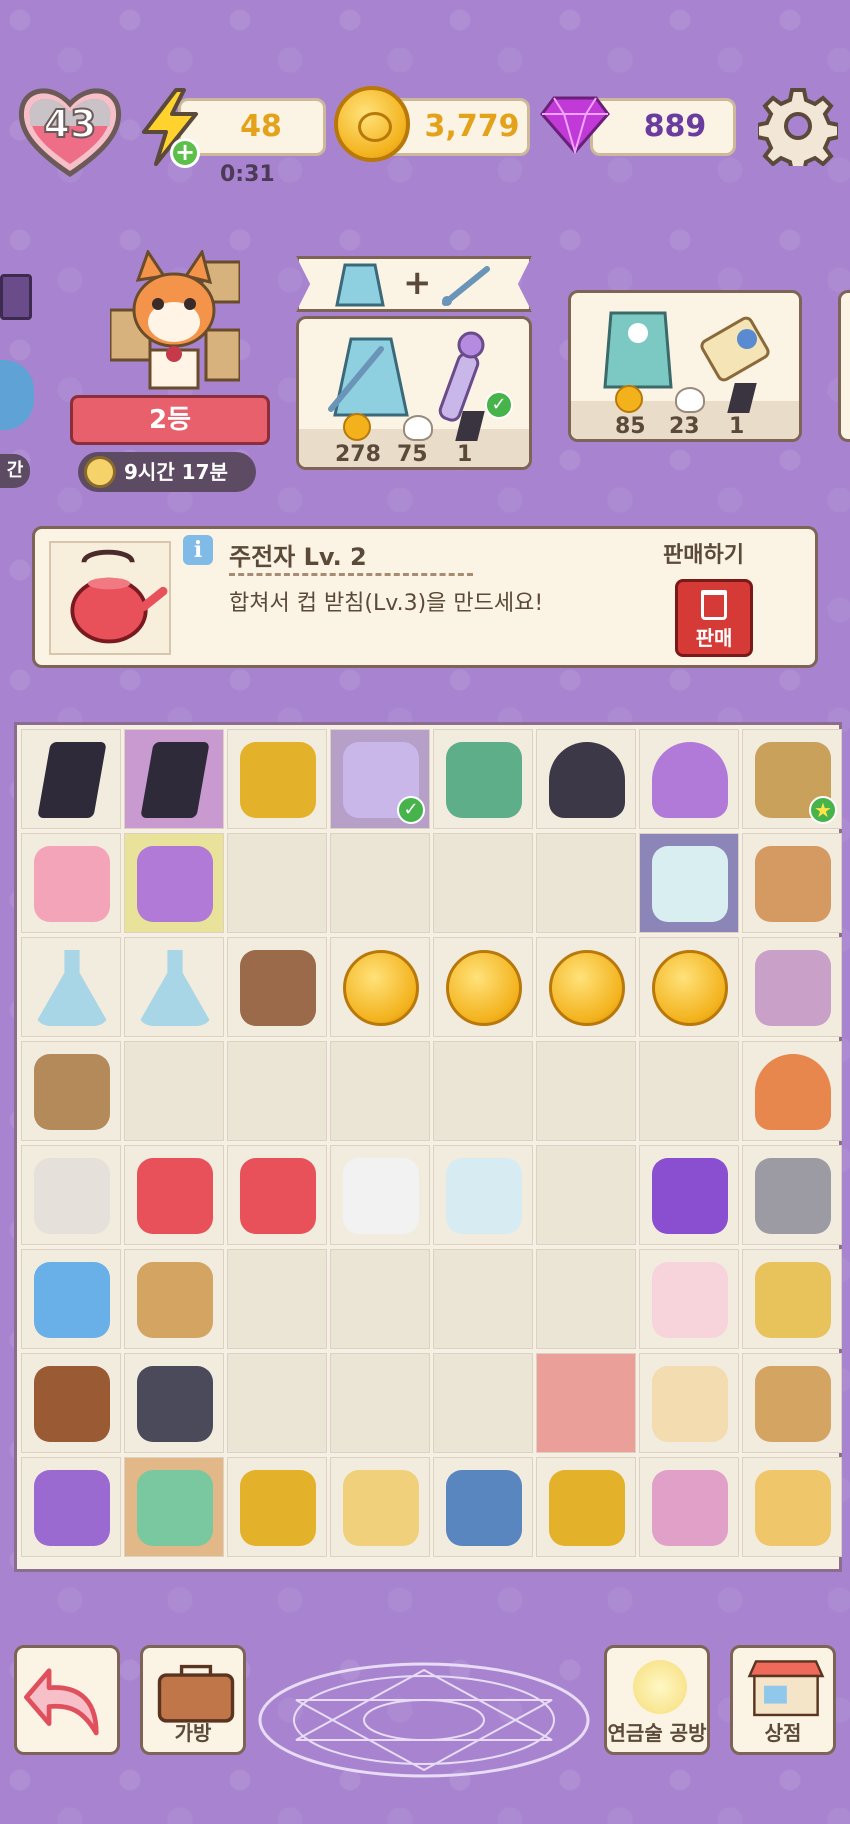 This screenshot has height=1824, width=850. I want to click on star-badge-icon: ★, so click(823, 810).